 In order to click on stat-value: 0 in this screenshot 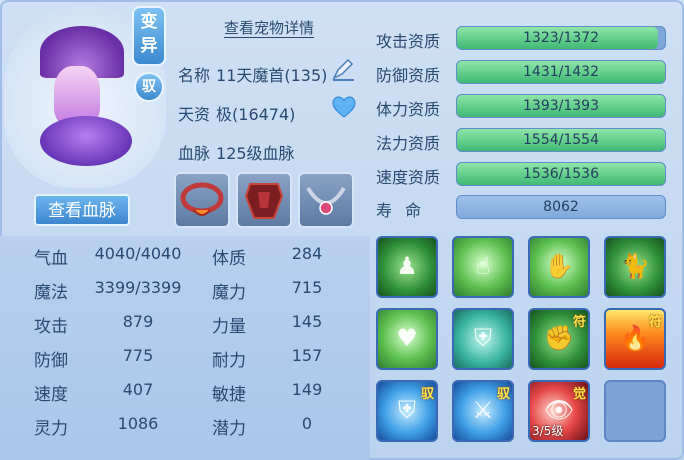, I will do `click(307, 423)`.